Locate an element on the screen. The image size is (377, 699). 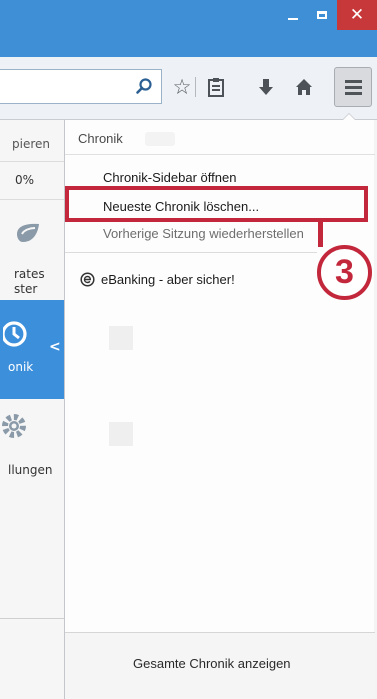
open-history-sidebar-item: Chronik-Sidebar öffnen is located at coordinates (169, 177).